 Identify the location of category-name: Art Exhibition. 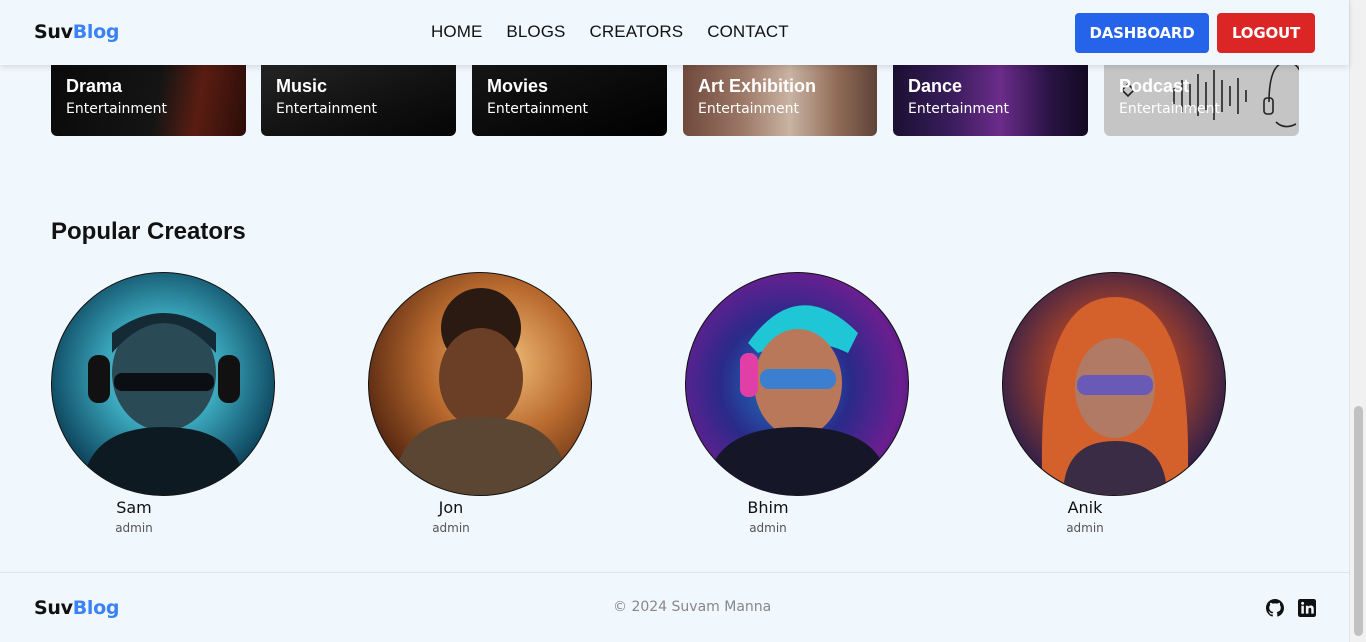
(757, 86).